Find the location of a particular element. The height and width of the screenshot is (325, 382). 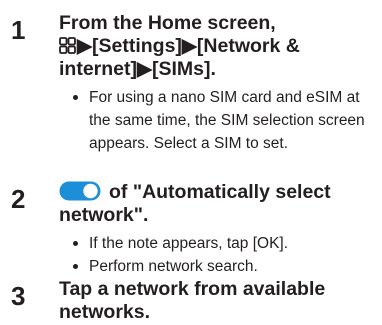

step-note: Perform network search. is located at coordinates (226, 266).